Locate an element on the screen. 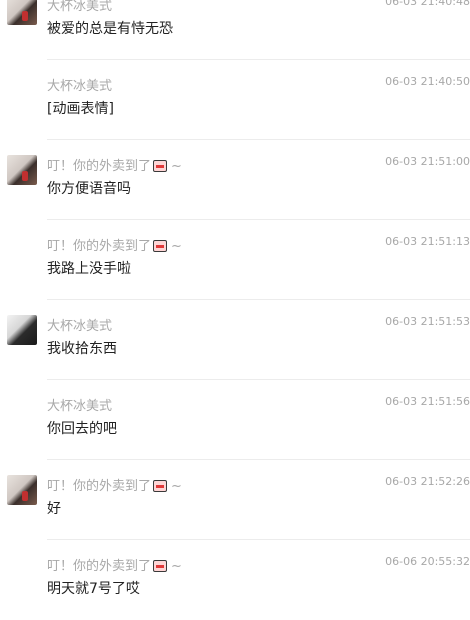 This screenshot has height=620, width=470. chat-message: 叮！你的外卖到了 ~ 06-03 21:51:13 我路上没手啦 is located at coordinates (235, 260).